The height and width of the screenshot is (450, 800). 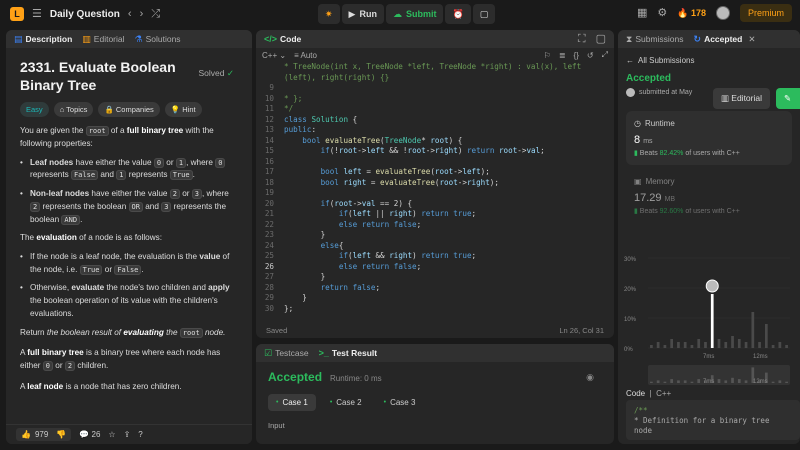 I want to click on companies-tag: 🔒 Companies, so click(x=129, y=110).